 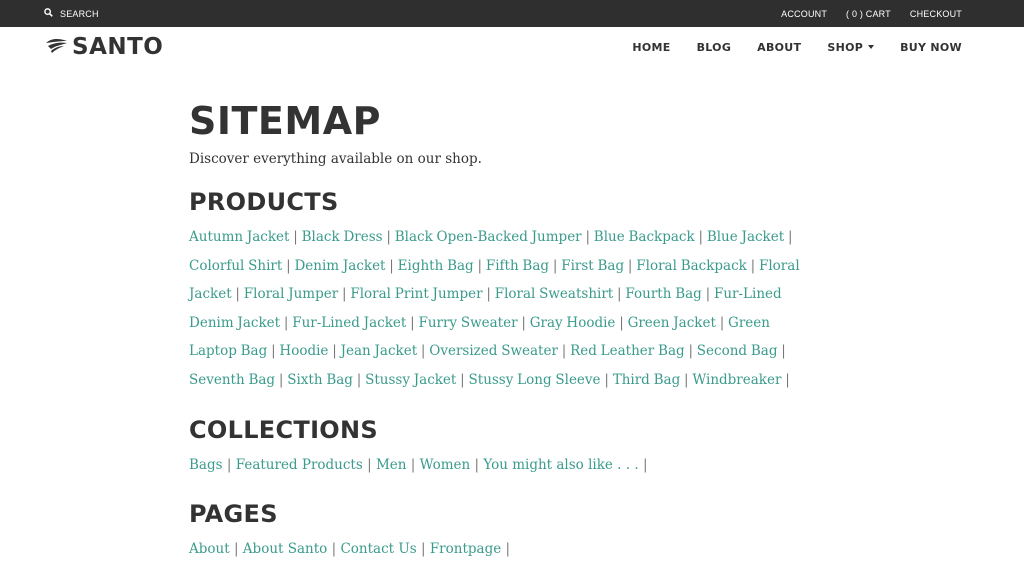 What do you see at coordinates (342, 237) in the screenshot?
I see `sitemap-link: Black Dress` at bounding box center [342, 237].